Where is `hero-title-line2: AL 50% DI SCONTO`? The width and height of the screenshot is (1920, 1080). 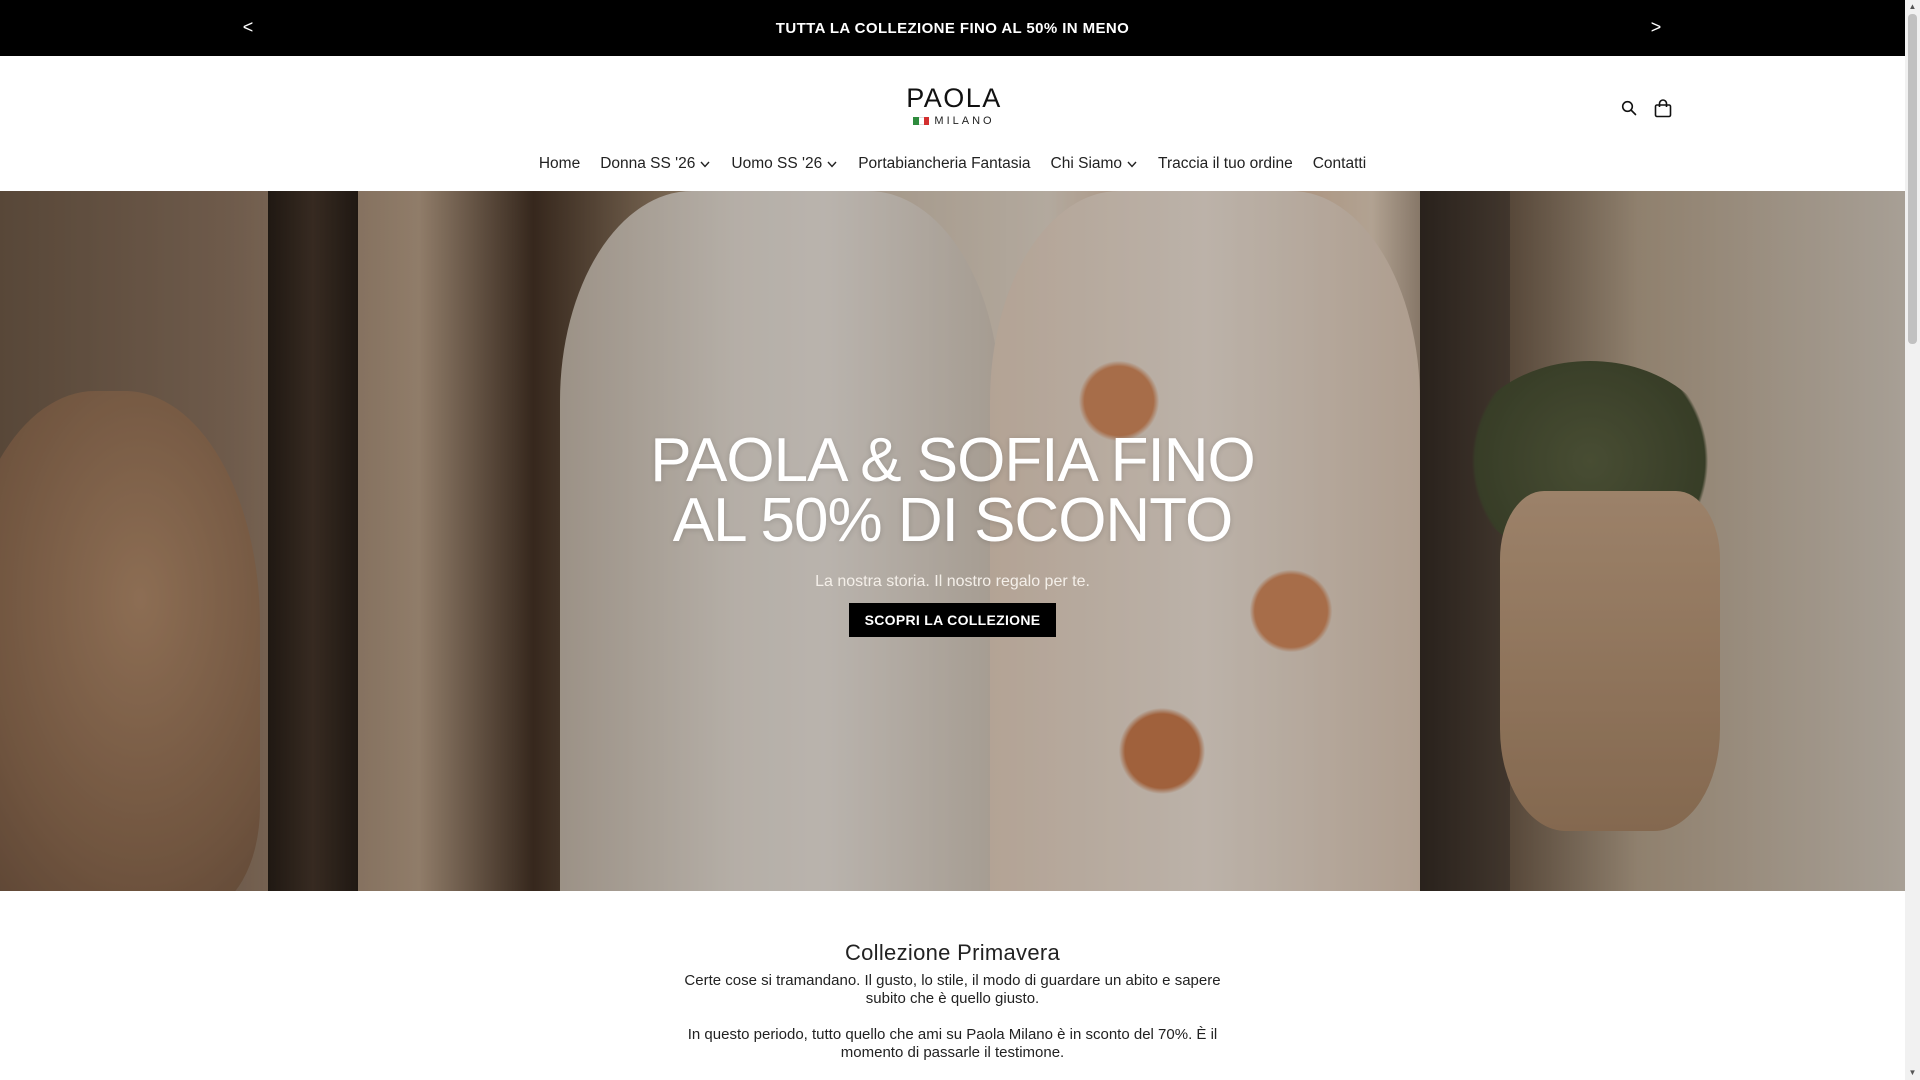
hero-title-line2: AL 50% DI SCONTO is located at coordinates (952, 520).